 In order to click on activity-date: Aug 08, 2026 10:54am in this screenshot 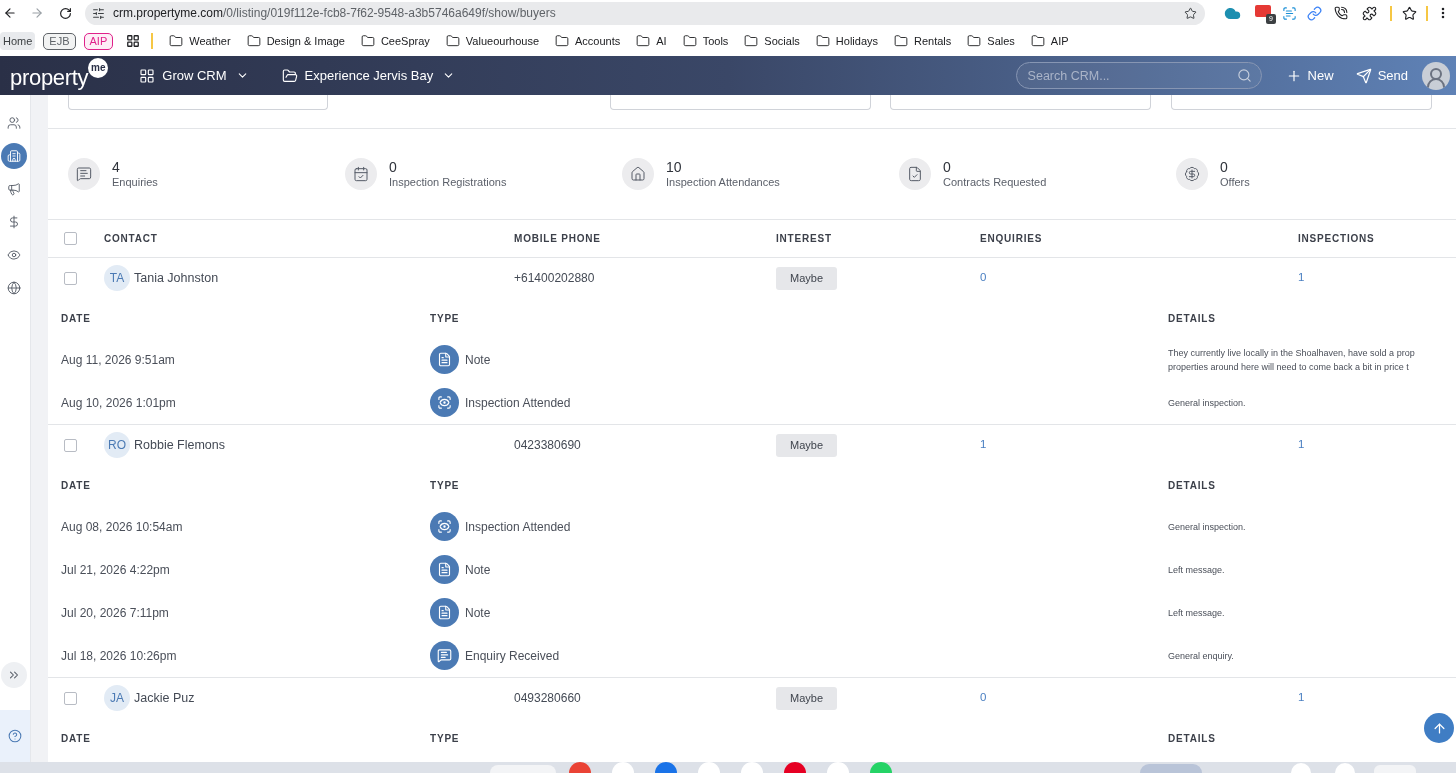, I will do `click(122, 527)`.